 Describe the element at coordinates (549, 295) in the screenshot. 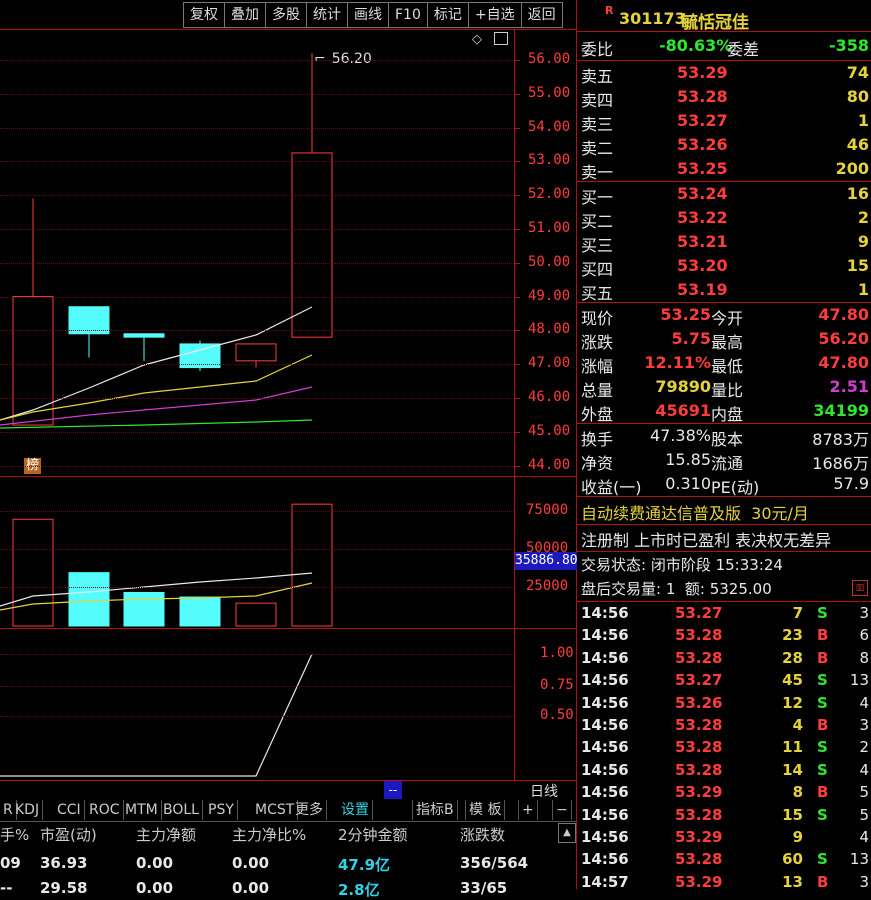

I see `price-tick-label: 49.00` at that location.